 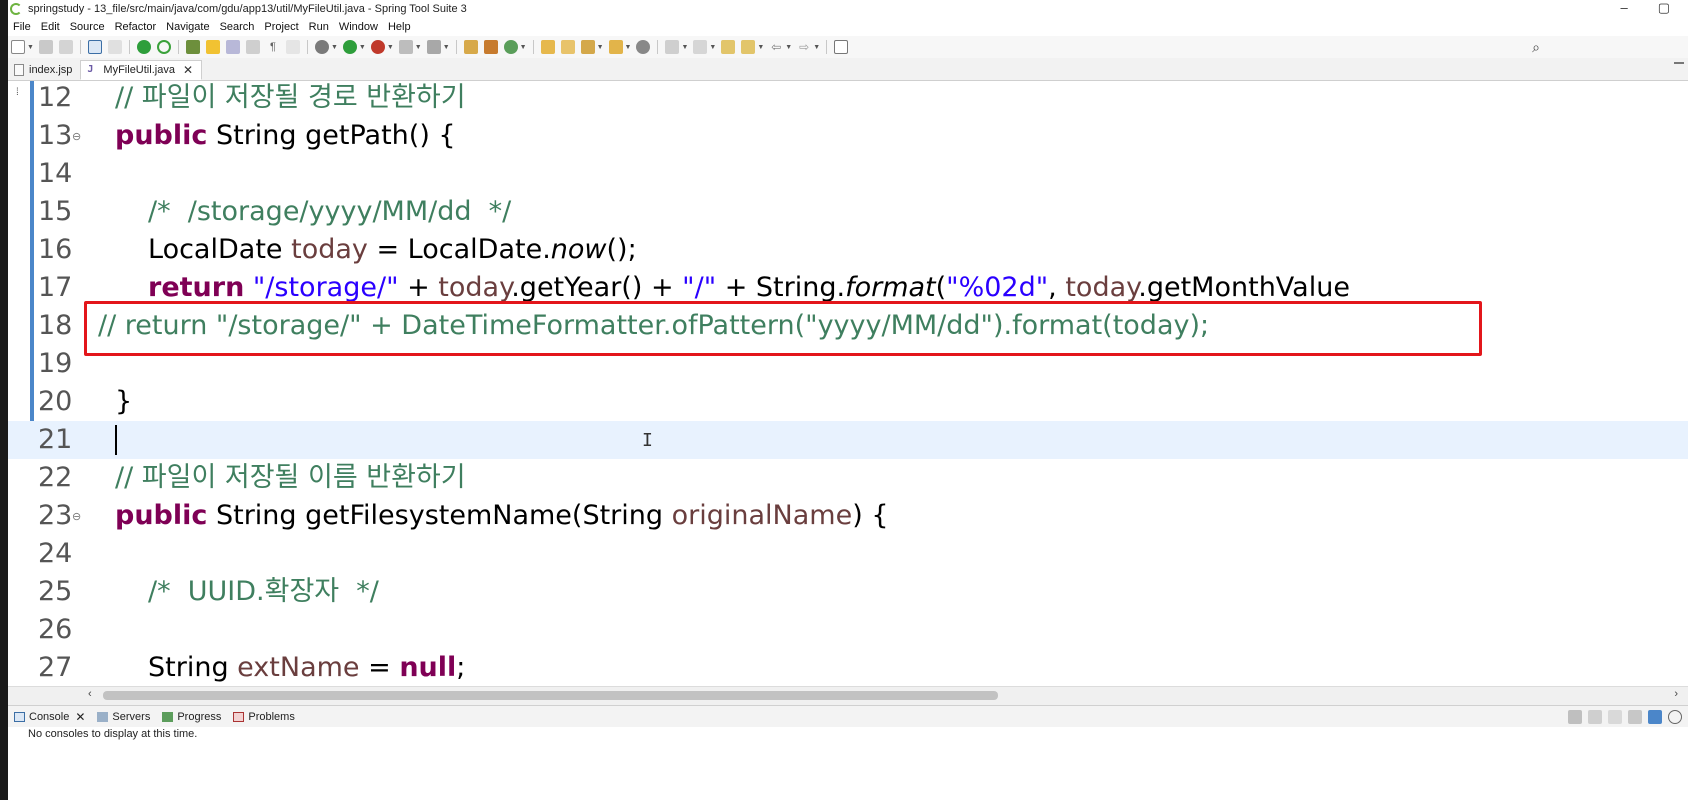 I want to click on toggle-mark-icon, so click(x=232, y=47).